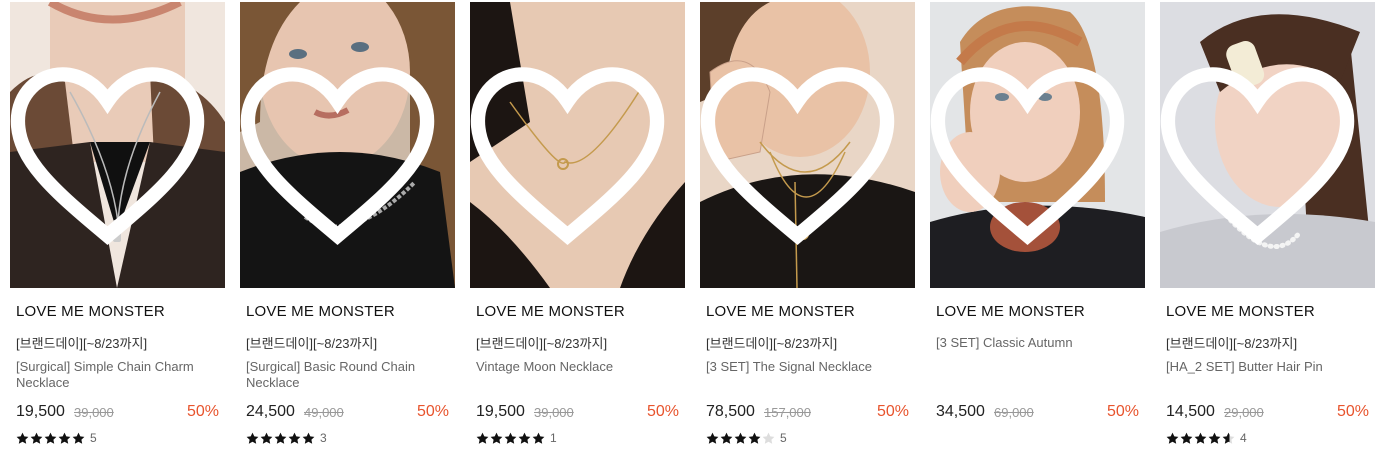 The image size is (1388, 469). I want to click on review-count: 4, so click(1243, 438).